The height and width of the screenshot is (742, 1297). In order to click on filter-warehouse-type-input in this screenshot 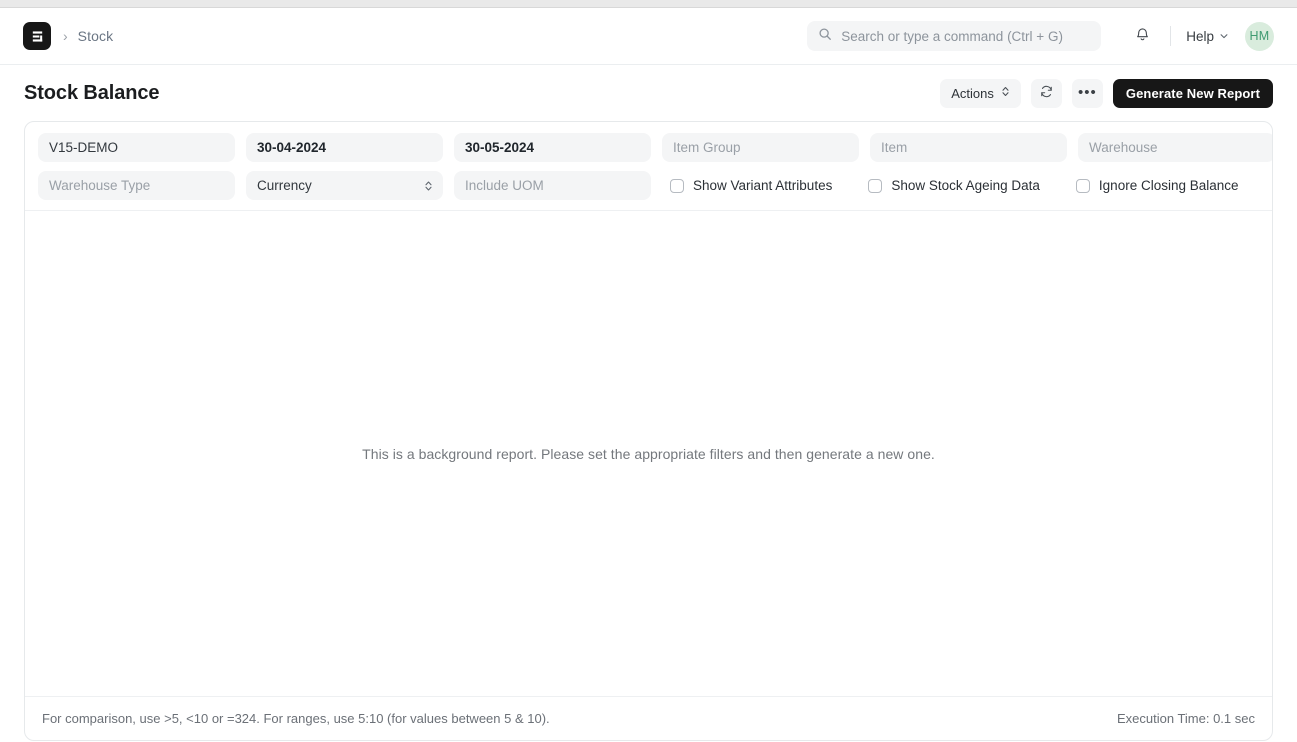, I will do `click(136, 185)`.